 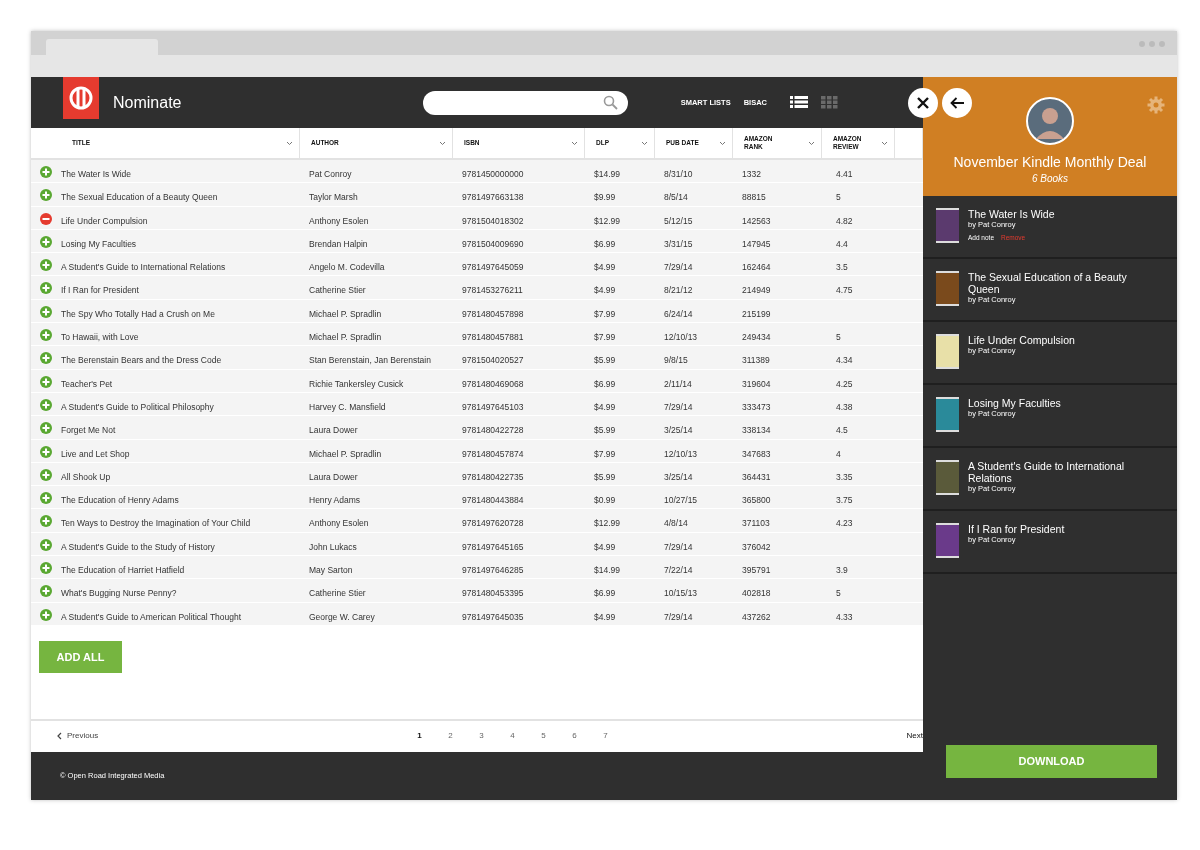 What do you see at coordinates (754, 197) in the screenshot?
I see `table-cell: 88815` at bounding box center [754, 197].